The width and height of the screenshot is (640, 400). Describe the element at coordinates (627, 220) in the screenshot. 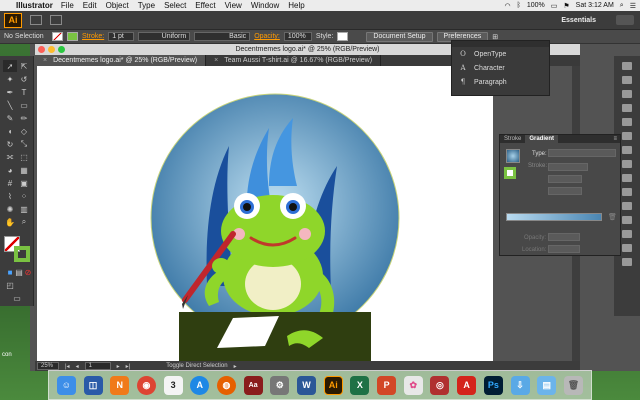

I see `layers-panel-icon` at that location.